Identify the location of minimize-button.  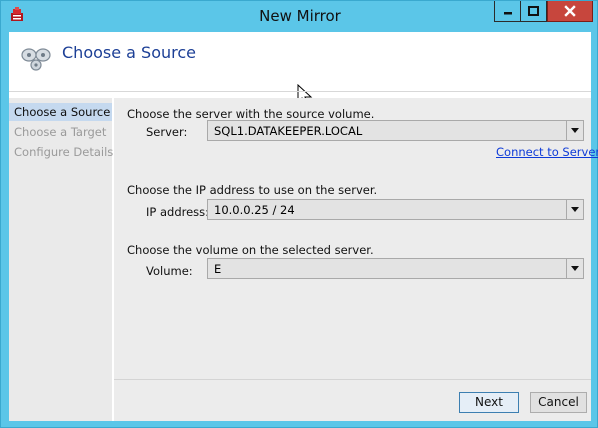
(507, 11).